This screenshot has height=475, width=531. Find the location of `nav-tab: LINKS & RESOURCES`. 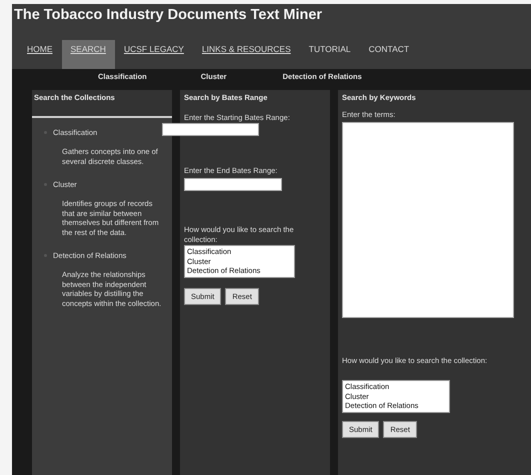

nav-tab: LINKS & RESOURCES is located at coordinates (246, 49).